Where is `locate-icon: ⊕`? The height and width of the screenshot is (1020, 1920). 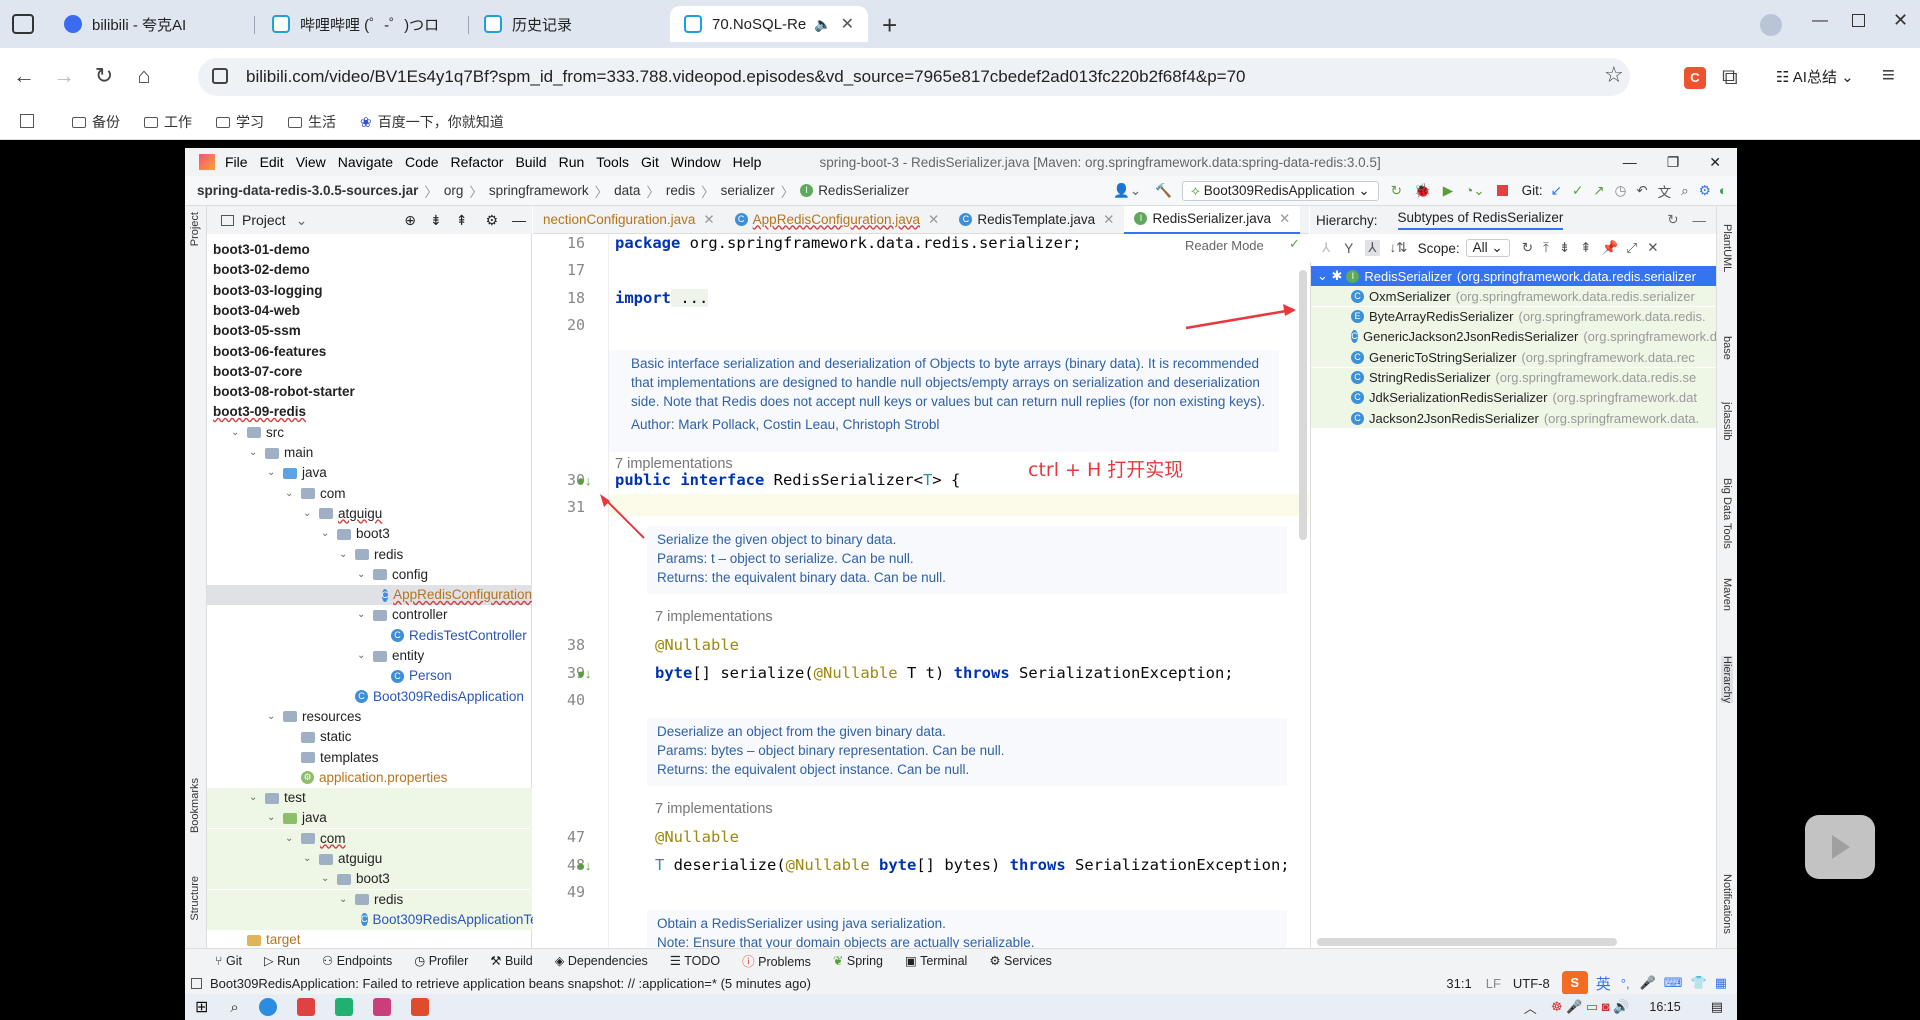 locate-icon: ⊕ is located at coordinates (410, 220).